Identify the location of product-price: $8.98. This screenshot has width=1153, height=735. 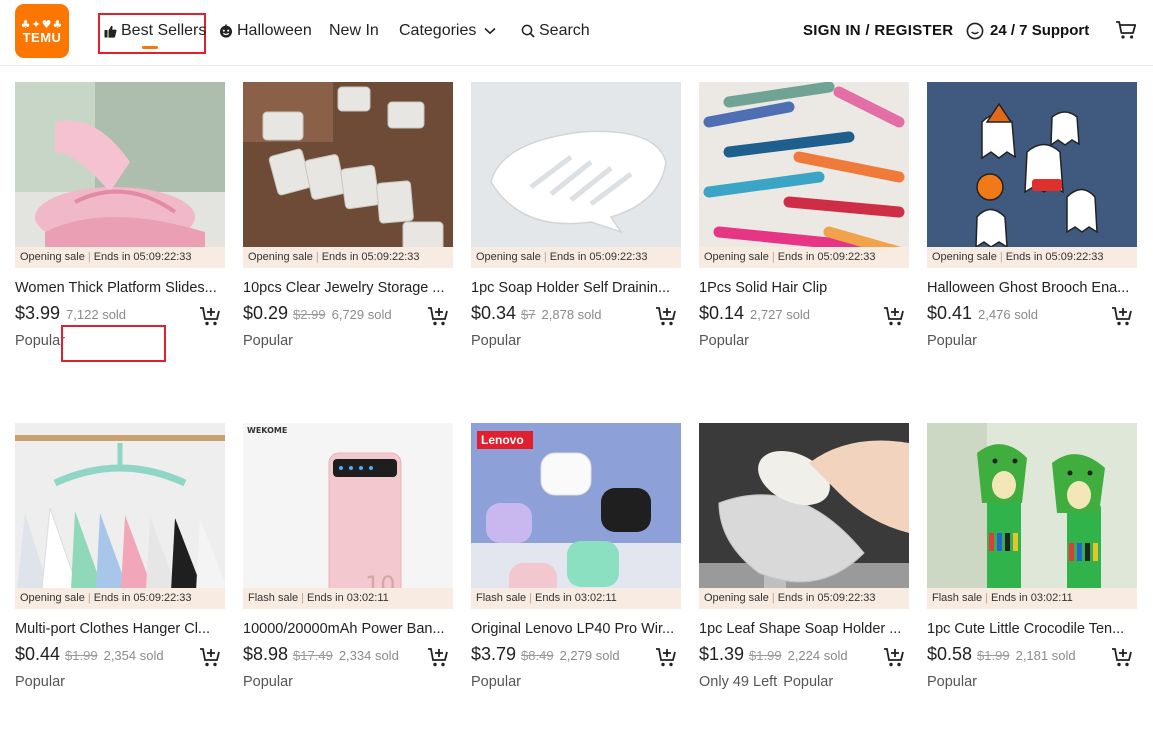
(266, 654).